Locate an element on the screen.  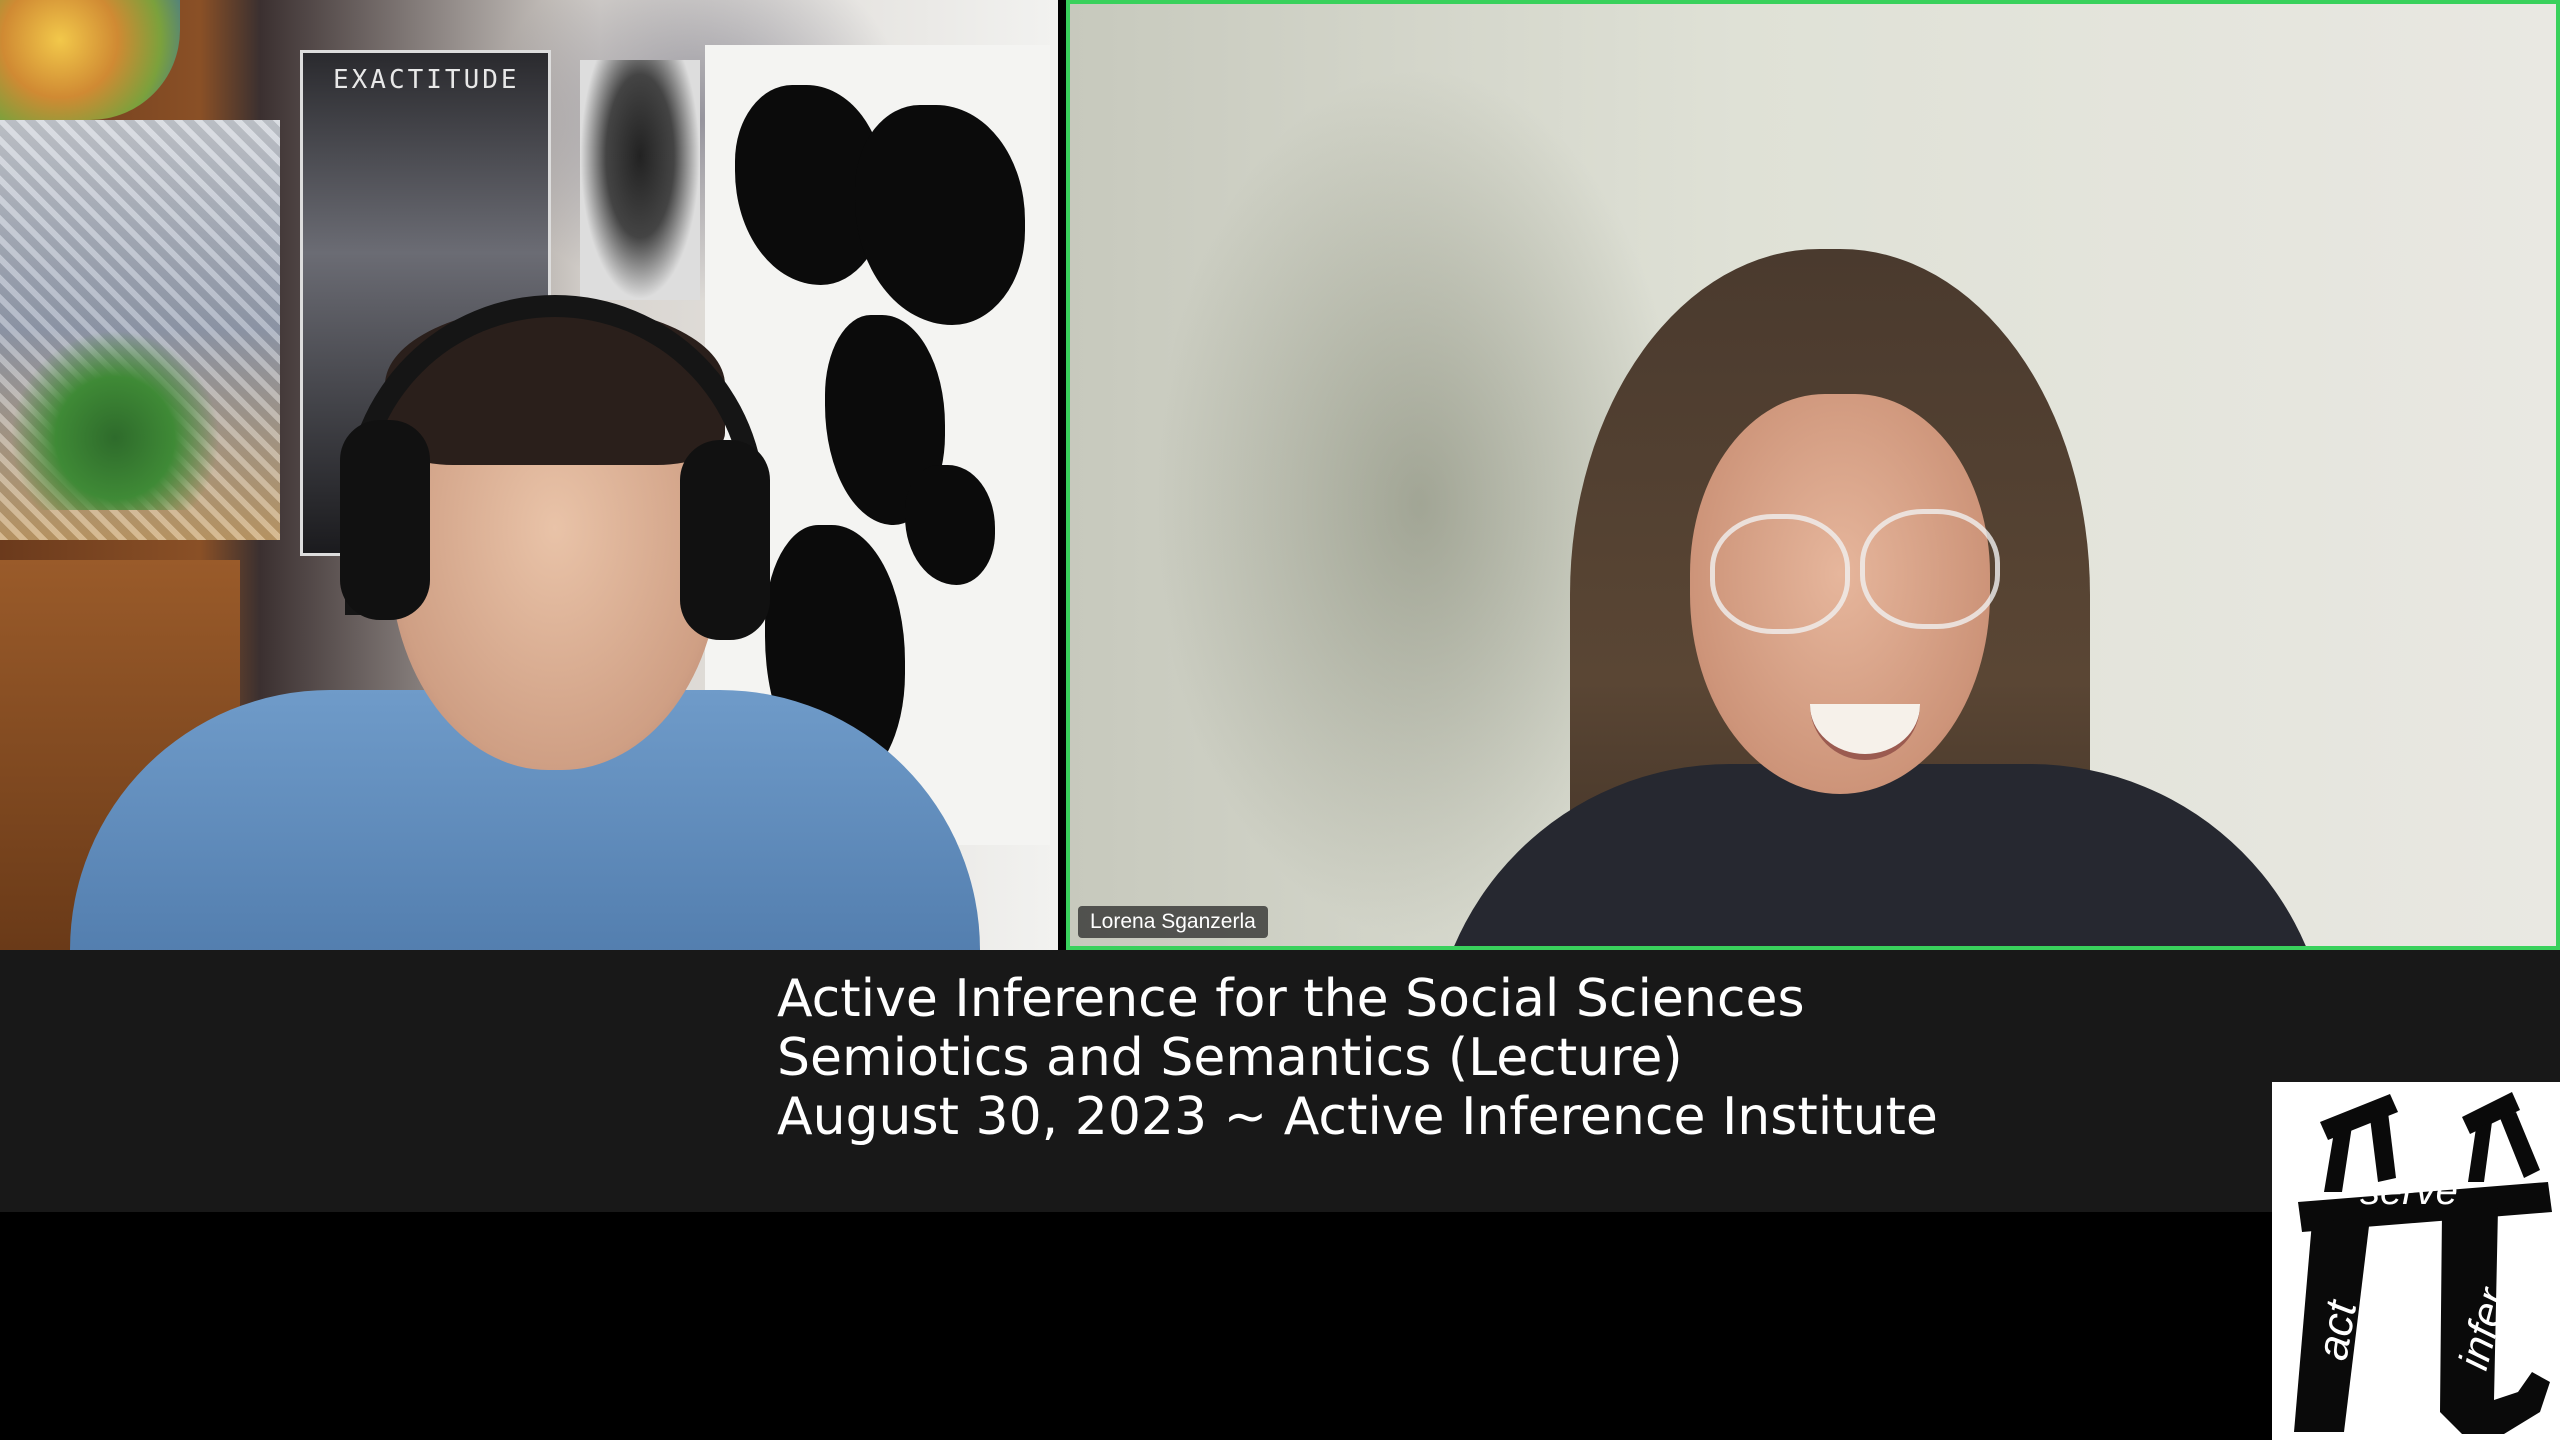
wall-art-drawing is located at coordinates (640, 180).